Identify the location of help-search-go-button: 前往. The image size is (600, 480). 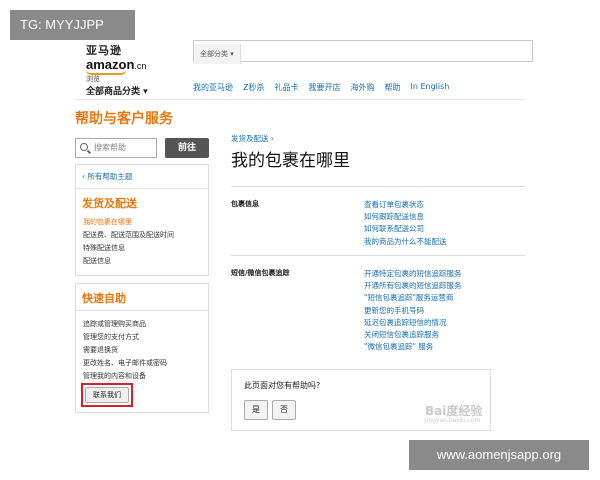
(187, 148).